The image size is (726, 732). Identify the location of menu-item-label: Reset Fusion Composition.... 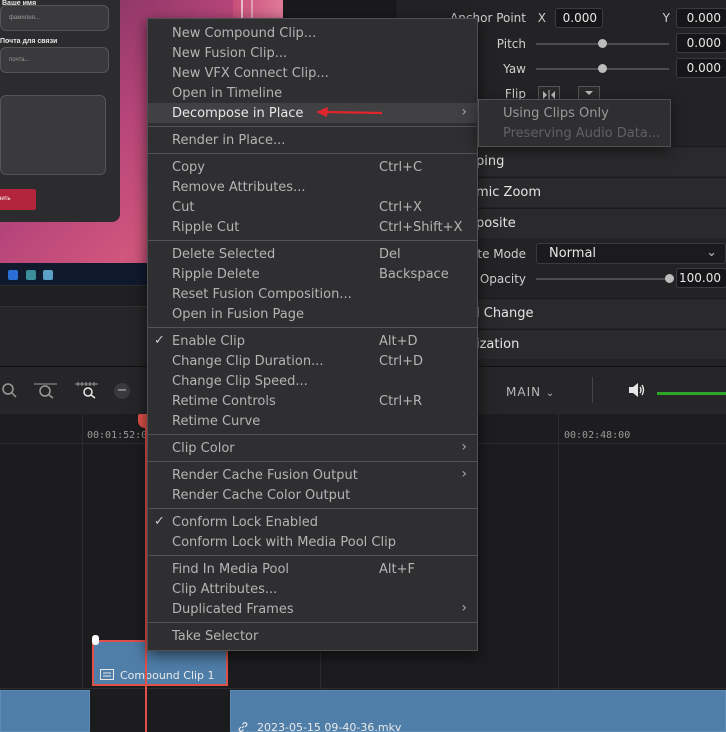
(262, 294).